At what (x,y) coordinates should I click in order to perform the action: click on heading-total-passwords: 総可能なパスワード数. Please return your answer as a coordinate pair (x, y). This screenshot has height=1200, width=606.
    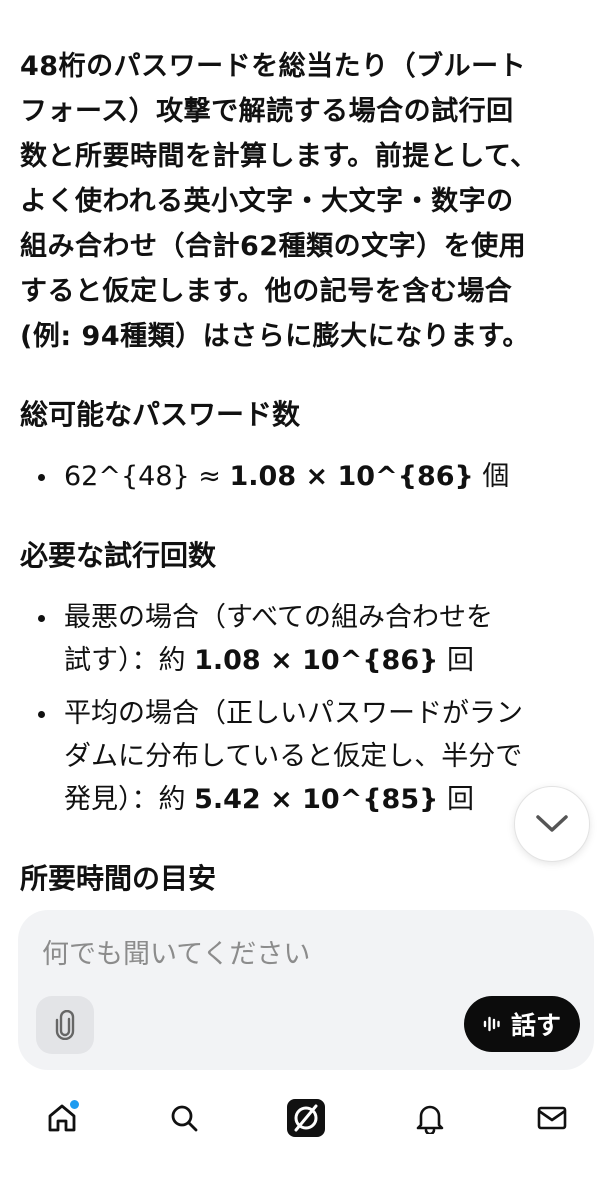
    Looking at the image, I should click on (160, 414).